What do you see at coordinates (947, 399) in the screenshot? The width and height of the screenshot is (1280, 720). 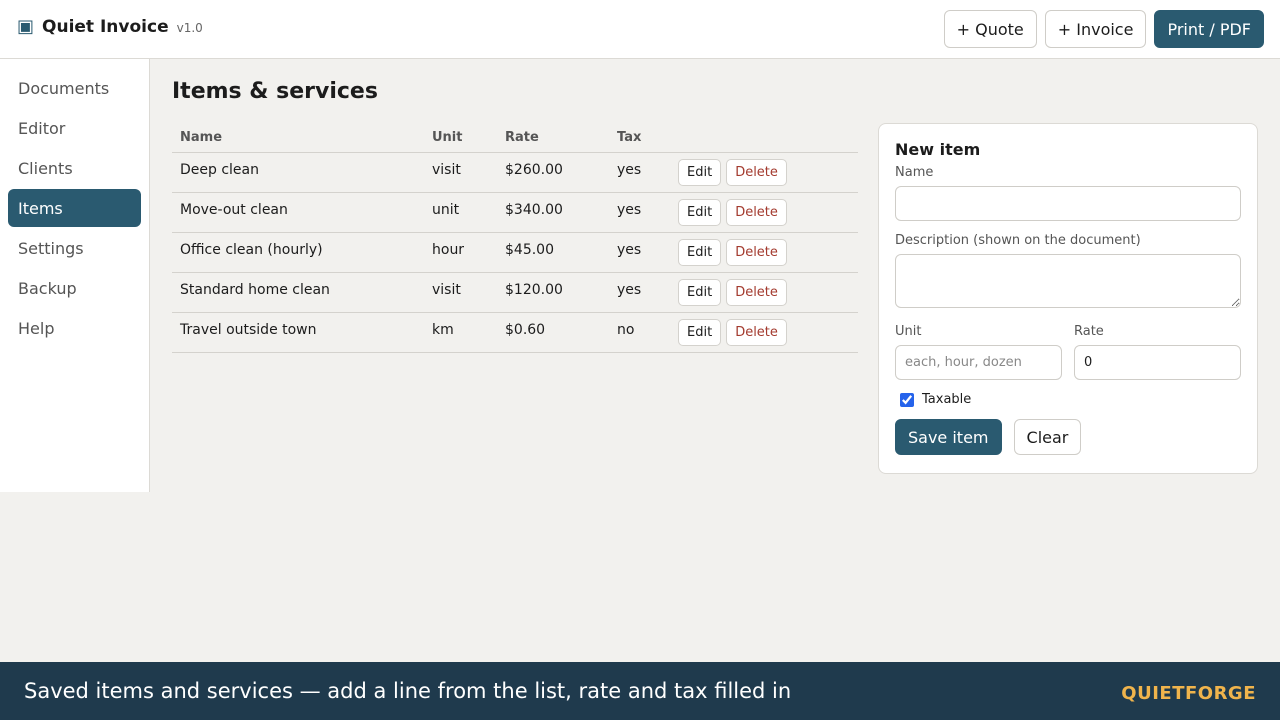 I see `taxable-label: Taxable` at bounding box center [947, 399].